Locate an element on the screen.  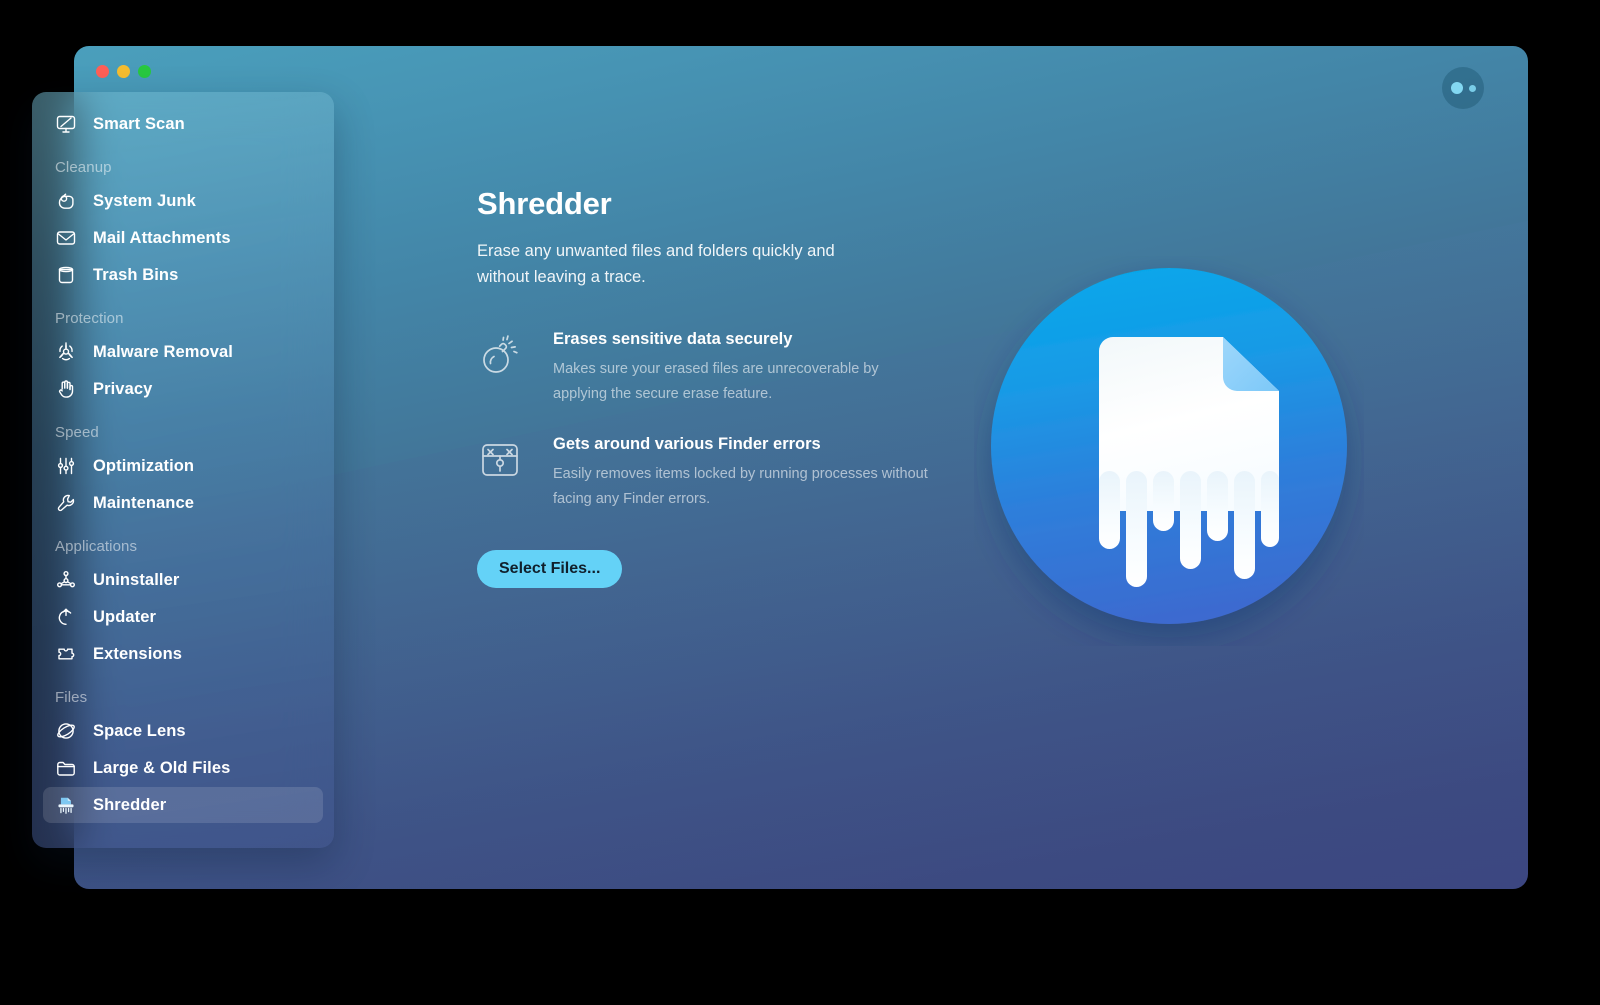
sidebar-item-updater: Updater is located at coordinates (183, 617).